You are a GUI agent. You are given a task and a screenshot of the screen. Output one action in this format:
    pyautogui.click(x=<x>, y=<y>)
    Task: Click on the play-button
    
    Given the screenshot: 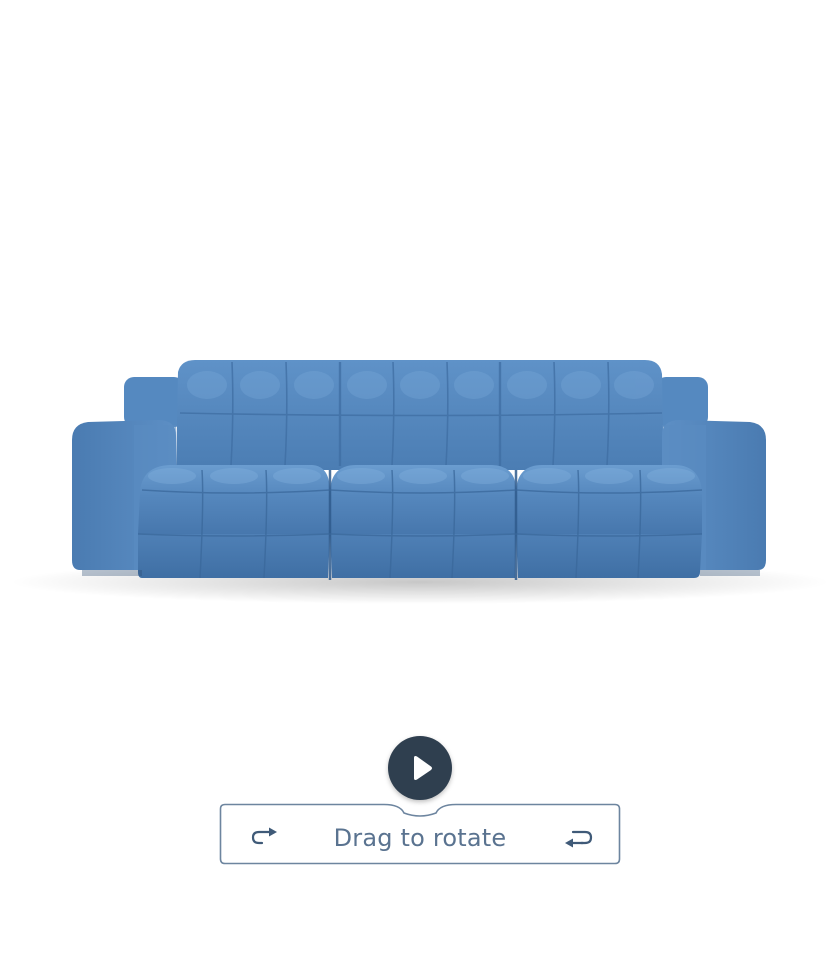 What is the action you would take?
    pyautogui.click(x=420, y=768)
    